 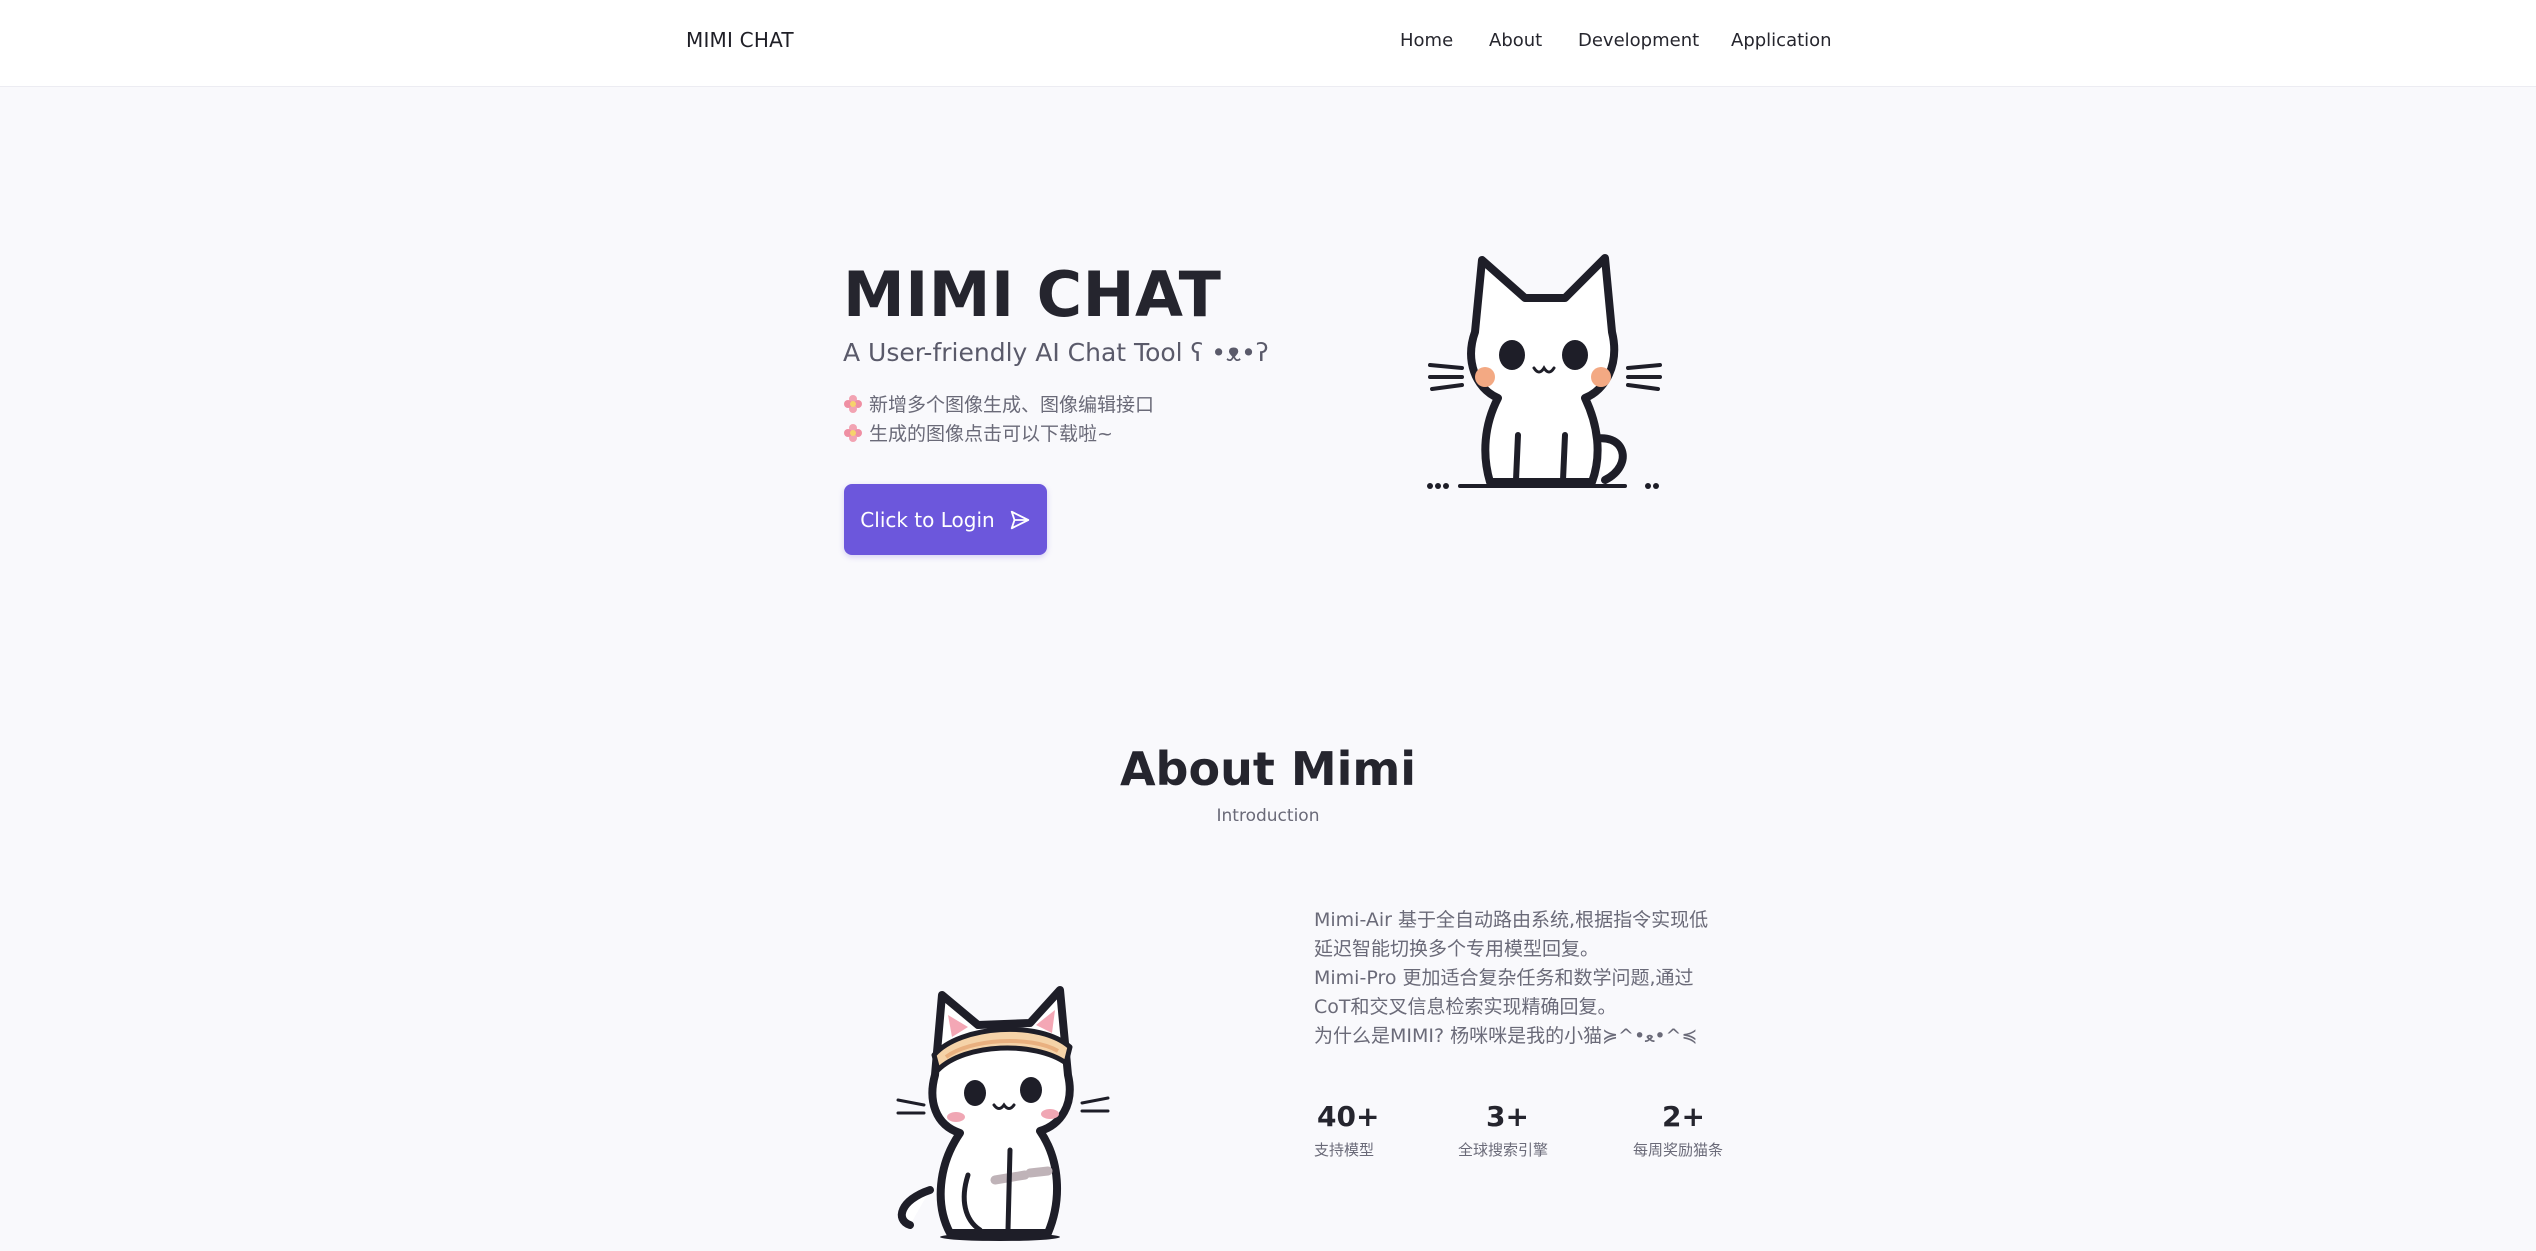 What do you see at coordinates (1506, 1036) in the screenshot?
I see `about-description-line: 为什么是MIMI? 杨咪咪是我的小猫≽^•ﻌ•^≼` at bounding box center [1506, 1036].